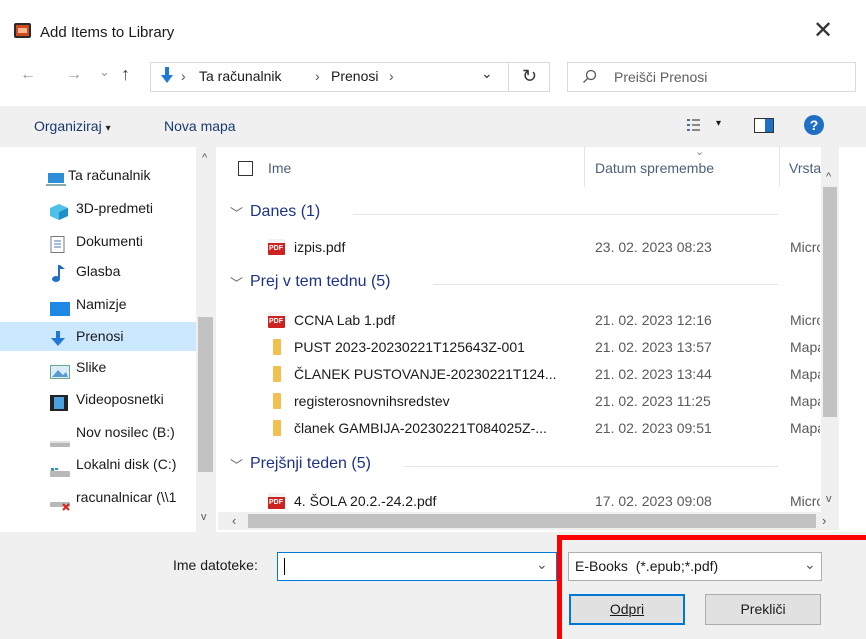 This screenshot has width=866, height=639. What do you see at coordinates (125, 74) in the screenshot?
I see `up-button: ↑` at bounding box center [125, 74].